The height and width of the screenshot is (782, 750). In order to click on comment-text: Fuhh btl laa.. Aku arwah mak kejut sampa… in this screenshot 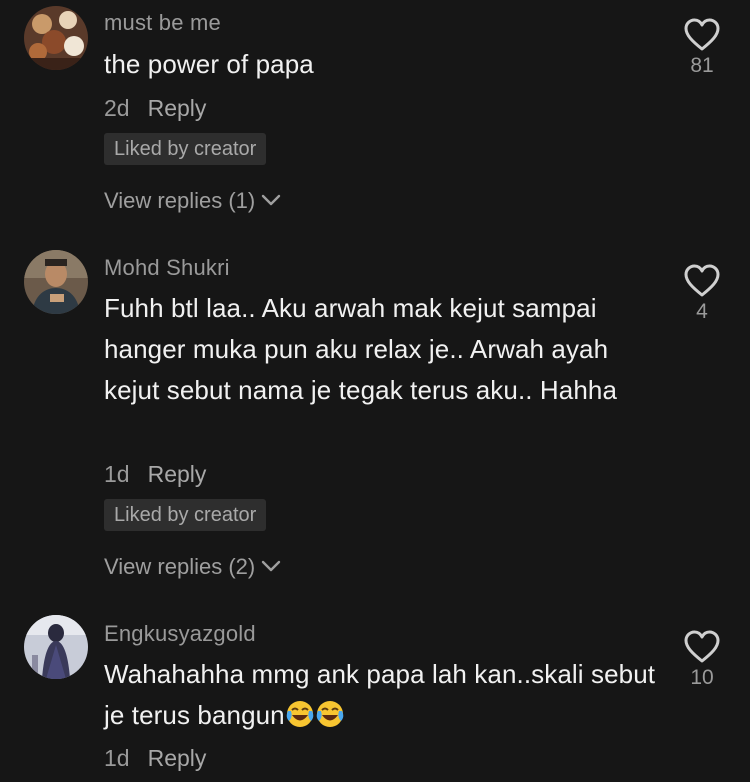, I will do `click(361, 349)`.